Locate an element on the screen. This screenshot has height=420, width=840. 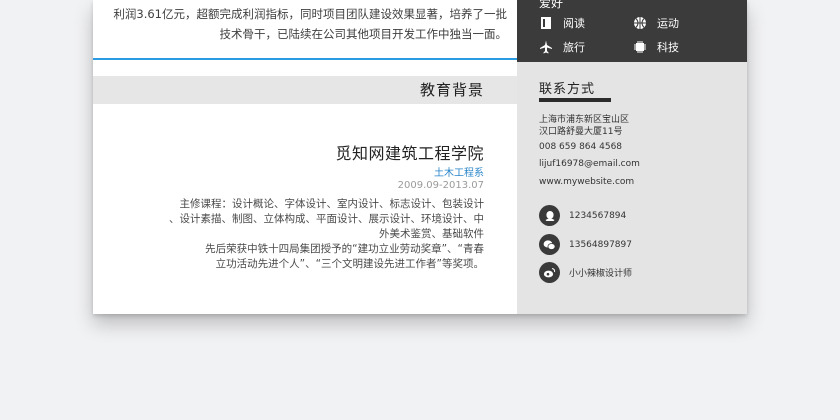
experience-line: 技术骨干，已陆续在公司其他项目开发工作中独当一面。 is located at coordinates (363, 34).